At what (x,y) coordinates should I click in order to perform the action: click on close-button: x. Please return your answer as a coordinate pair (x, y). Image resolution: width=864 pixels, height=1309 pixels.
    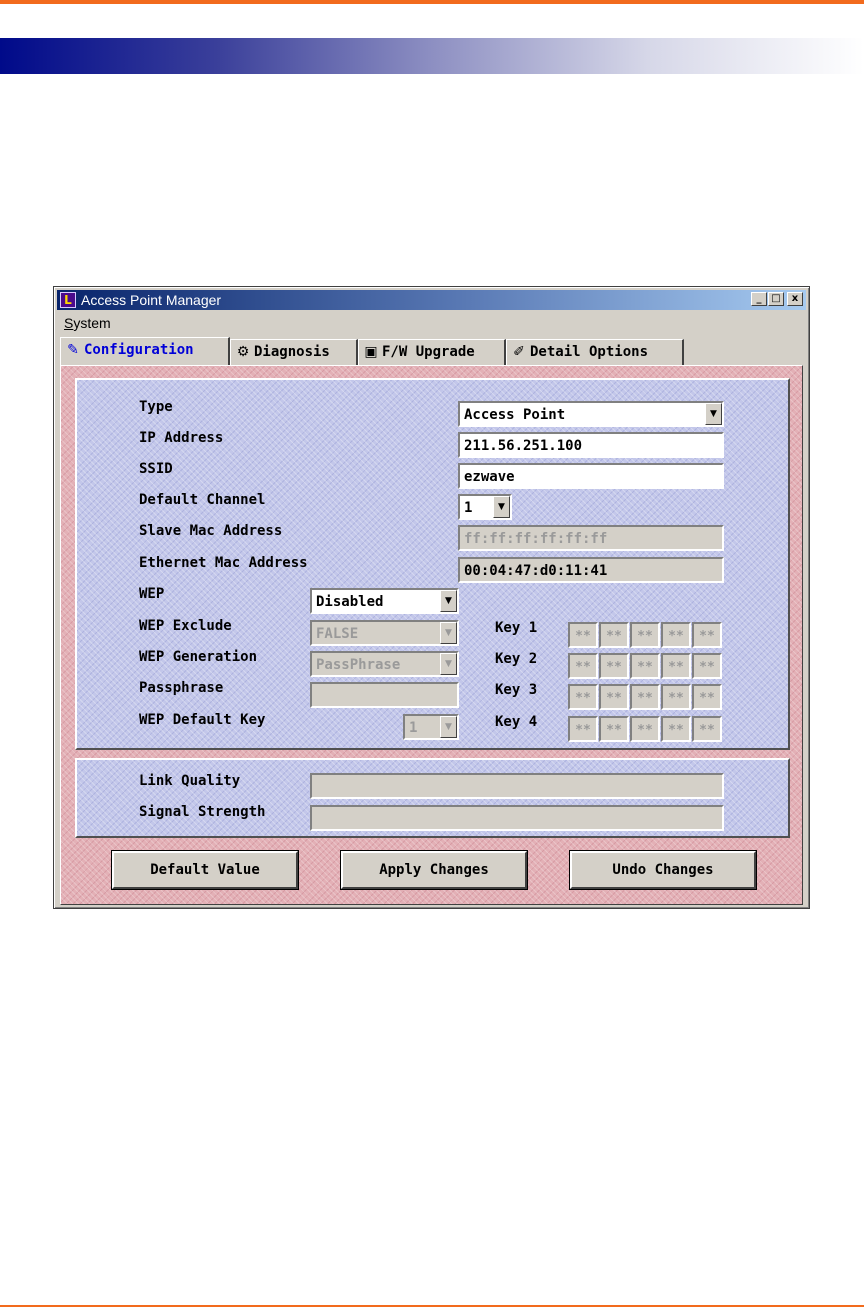
    Looking at the image, I should click on (795, 299).